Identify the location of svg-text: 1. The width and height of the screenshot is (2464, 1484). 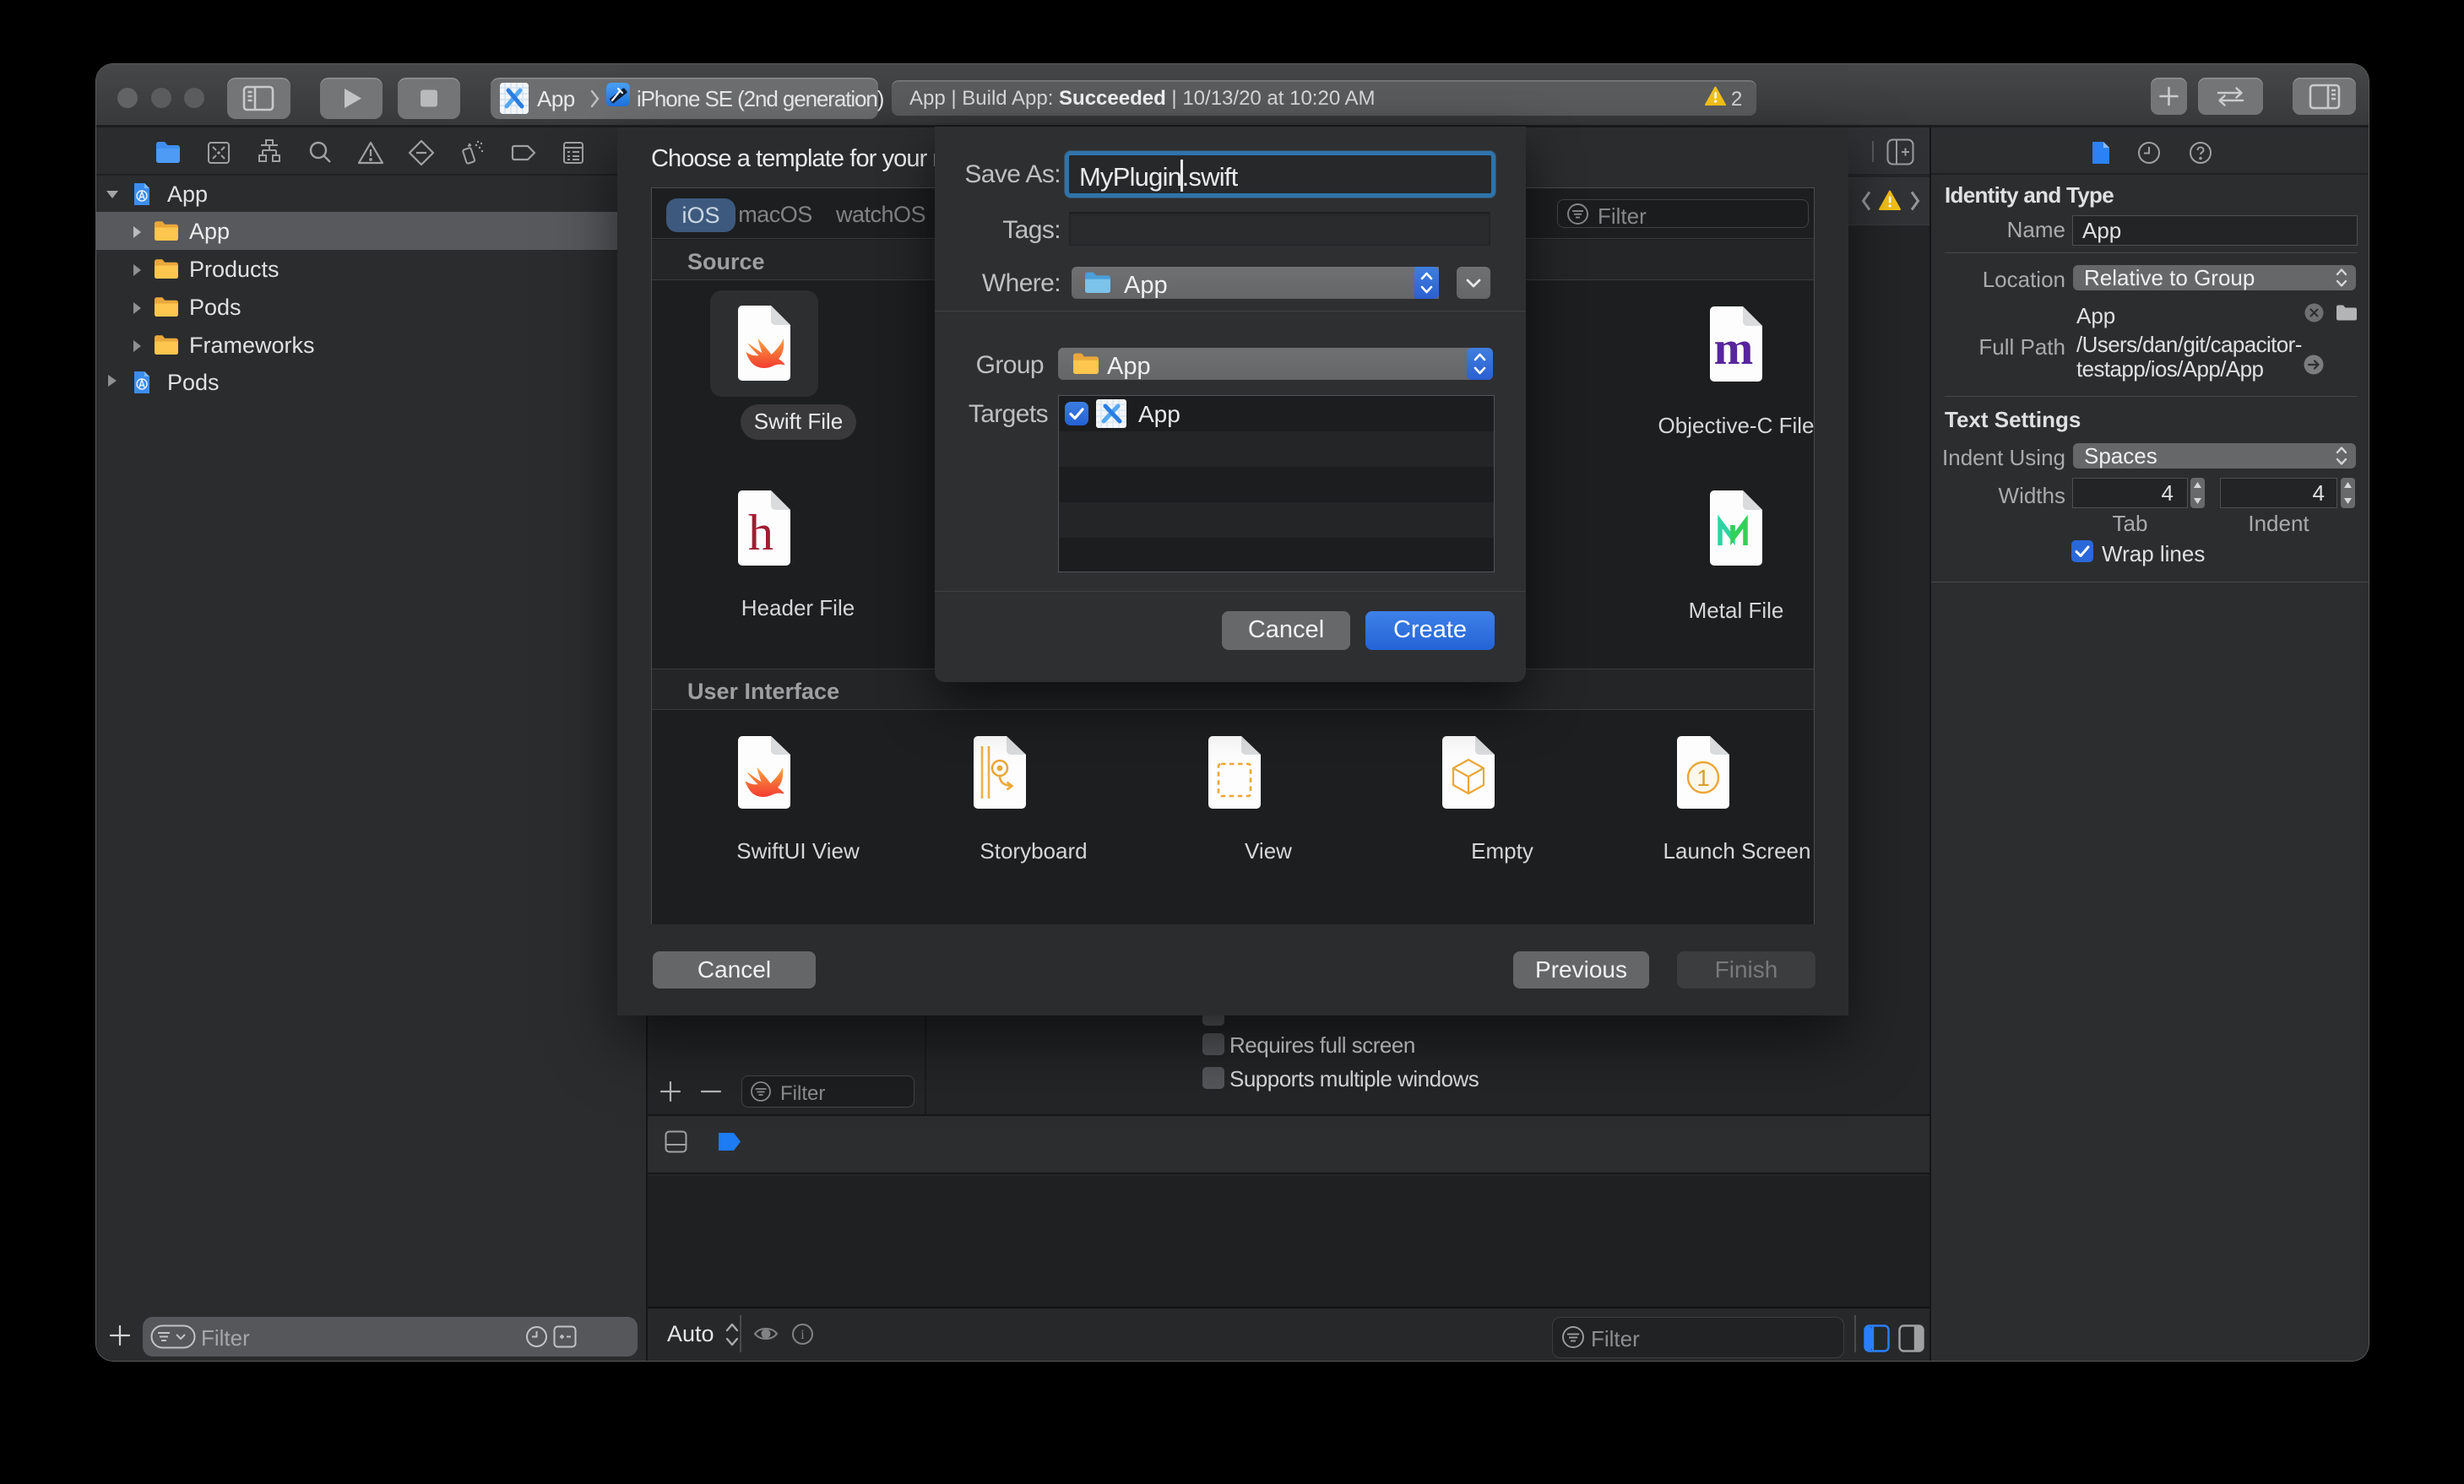
(1703, 778).